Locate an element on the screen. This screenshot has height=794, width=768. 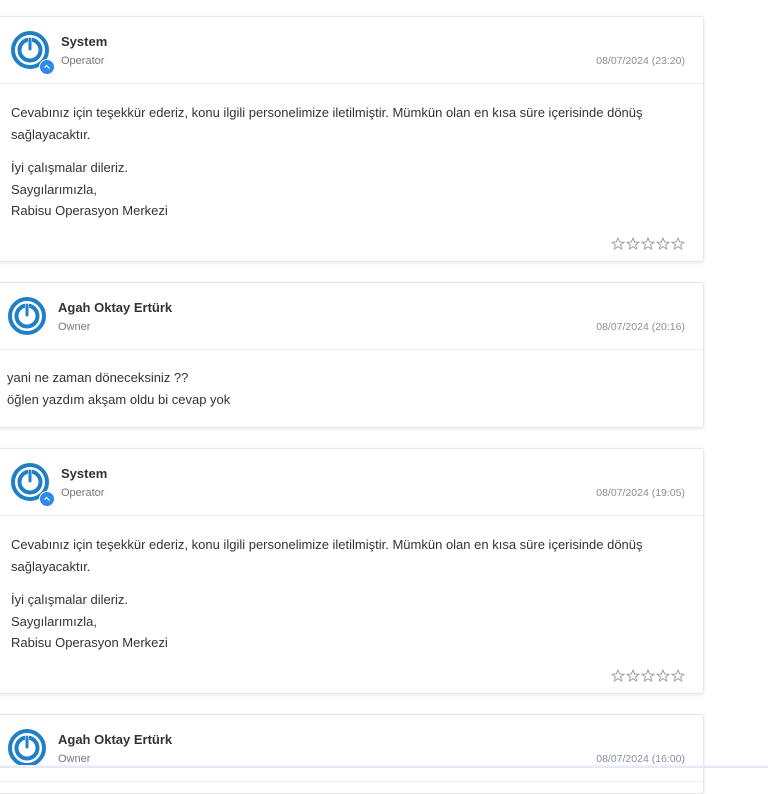
message-header: System Operator 08/07/2024 (19:05) is located at coordinates (351, 482).